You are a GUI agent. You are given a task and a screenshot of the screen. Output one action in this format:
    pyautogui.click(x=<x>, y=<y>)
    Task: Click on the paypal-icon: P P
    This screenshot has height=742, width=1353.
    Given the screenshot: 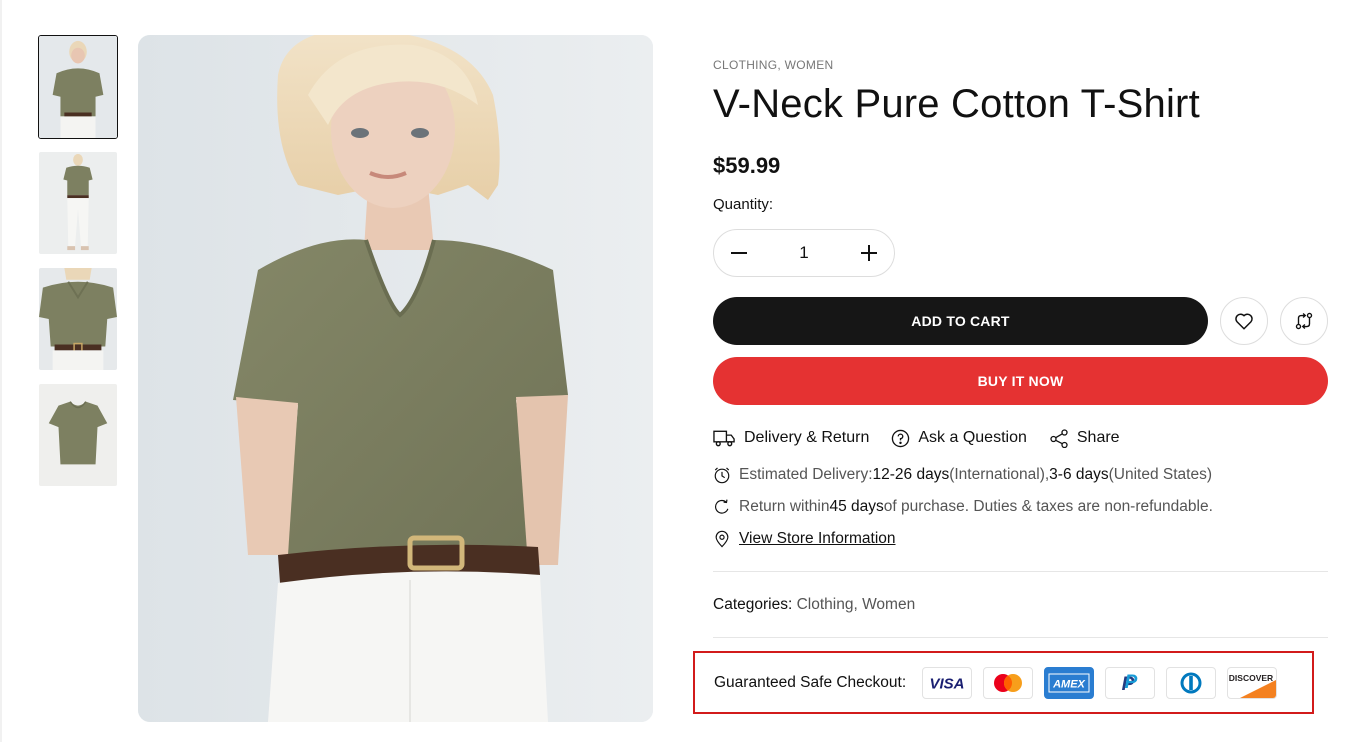 What is the action you would take?
    pyautogui.click(x=1130, y=682)
    